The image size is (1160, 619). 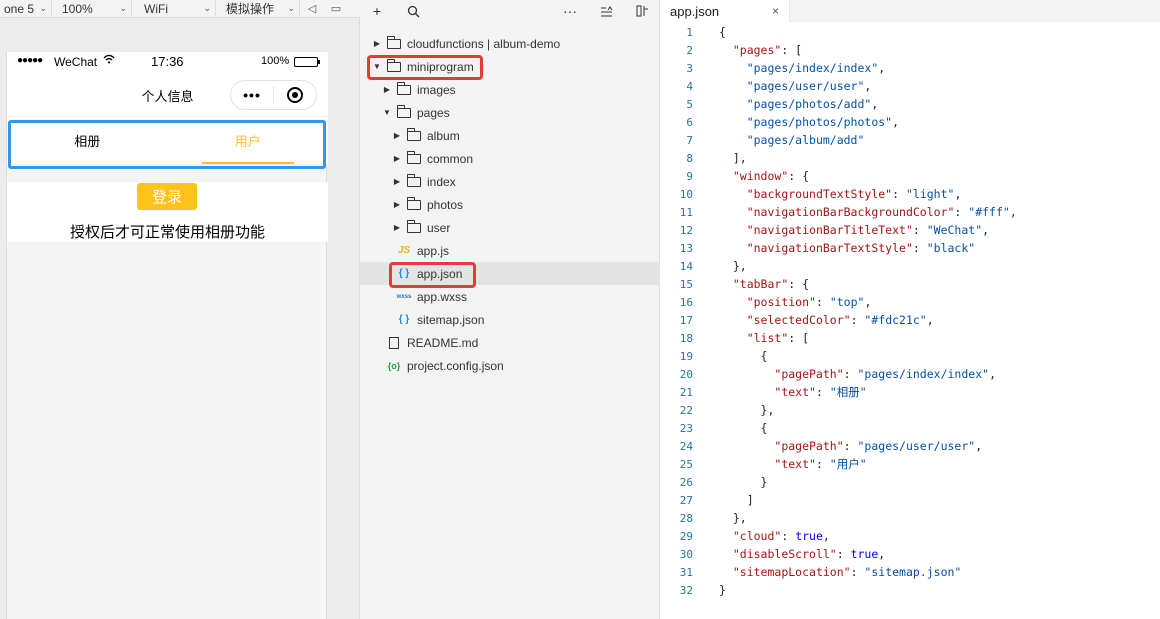 I want to click on line-number: 18, so click(x=686, y=338).